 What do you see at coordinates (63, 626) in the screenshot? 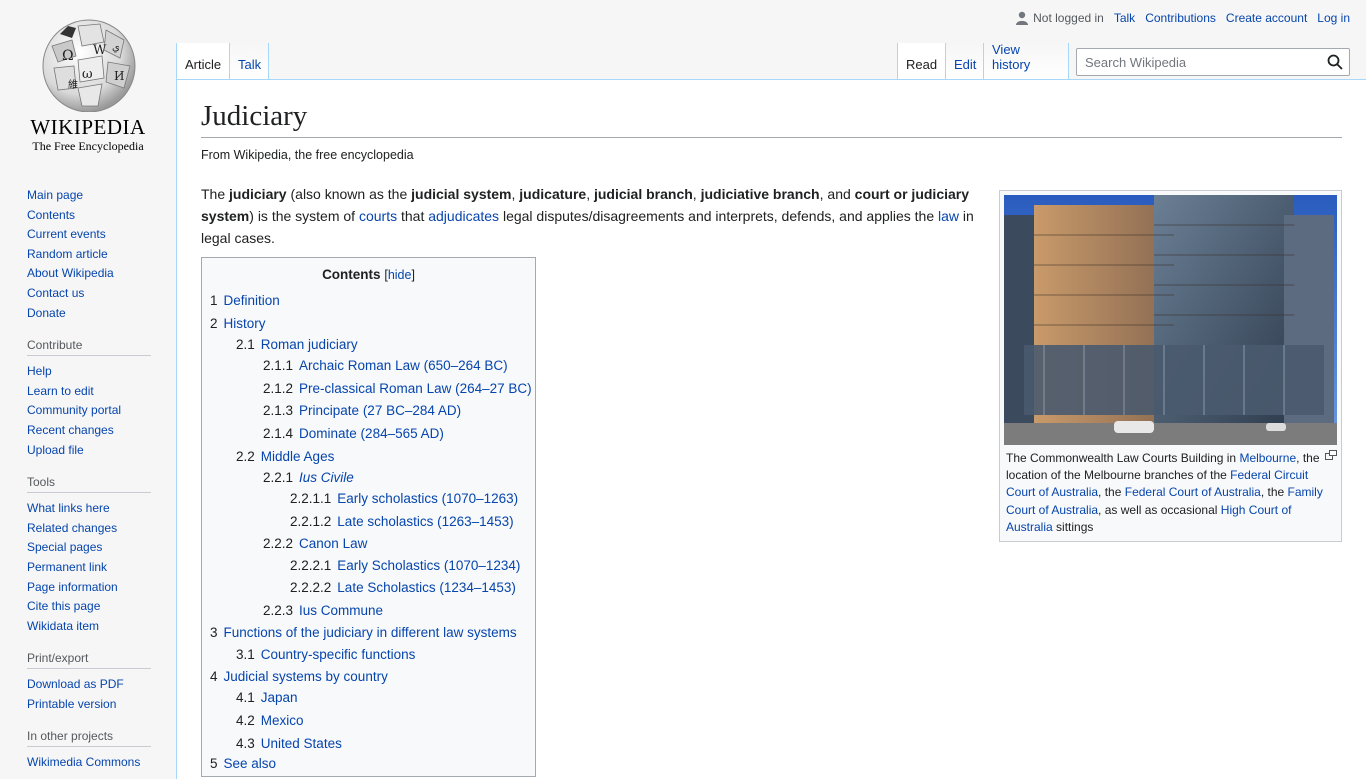
I see `sidebar-item-wikidata-item: Wikidata item` at bounding box center [63, 626].